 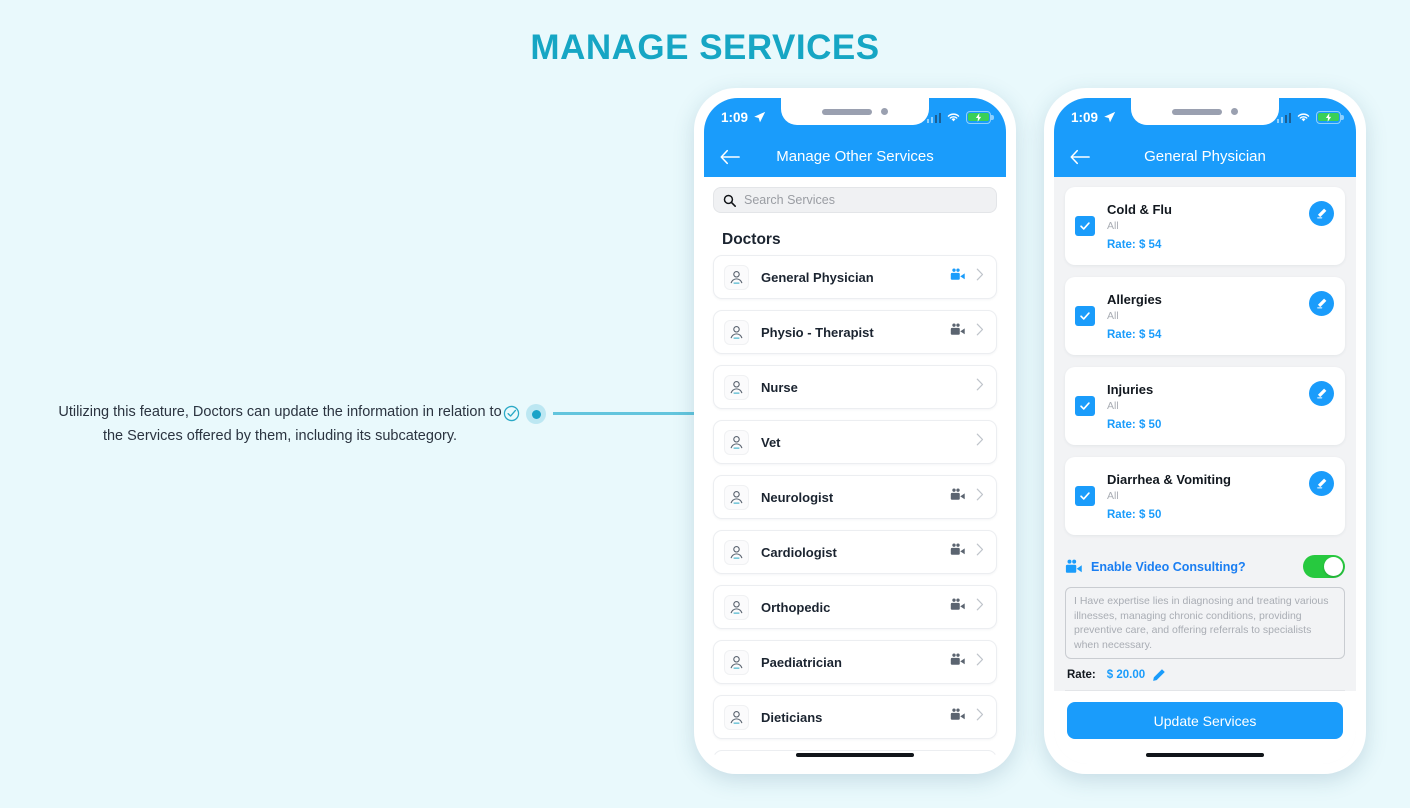 I want to click on service-card-rate: Rate: $ 54, so click(x=1134, y=335).